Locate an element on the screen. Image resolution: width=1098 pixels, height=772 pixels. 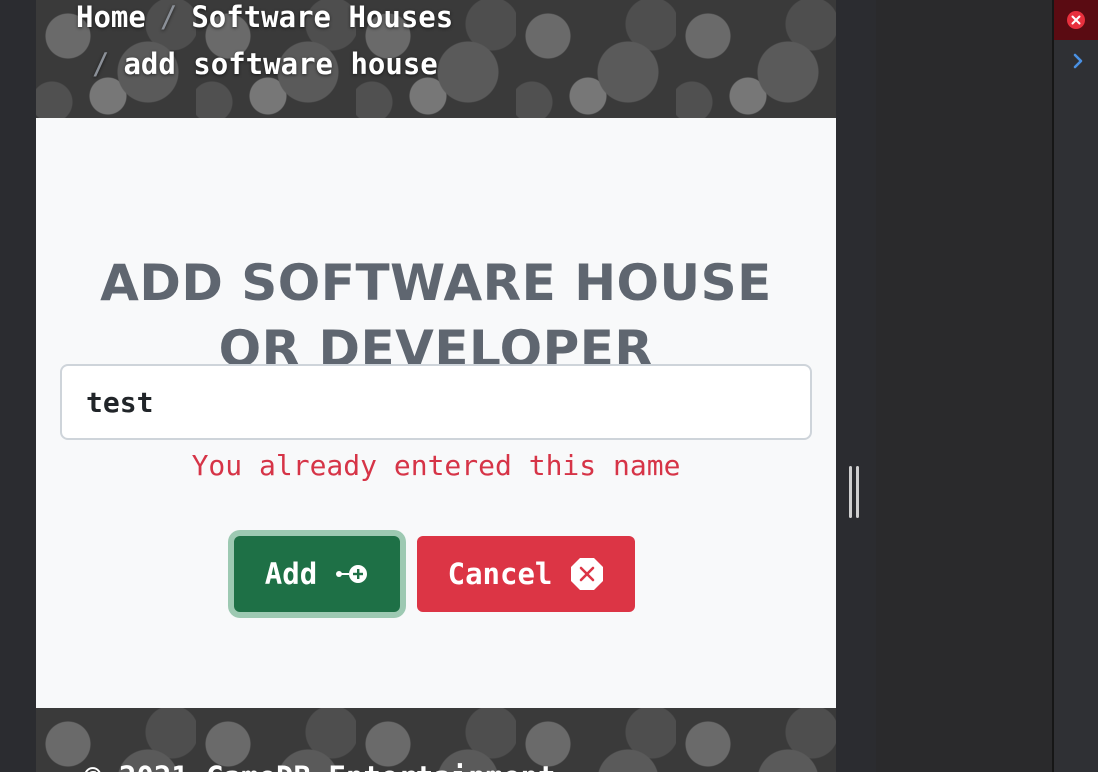
header-banner: Home / Software Houses / add software house is located at coordinates (436, 59).